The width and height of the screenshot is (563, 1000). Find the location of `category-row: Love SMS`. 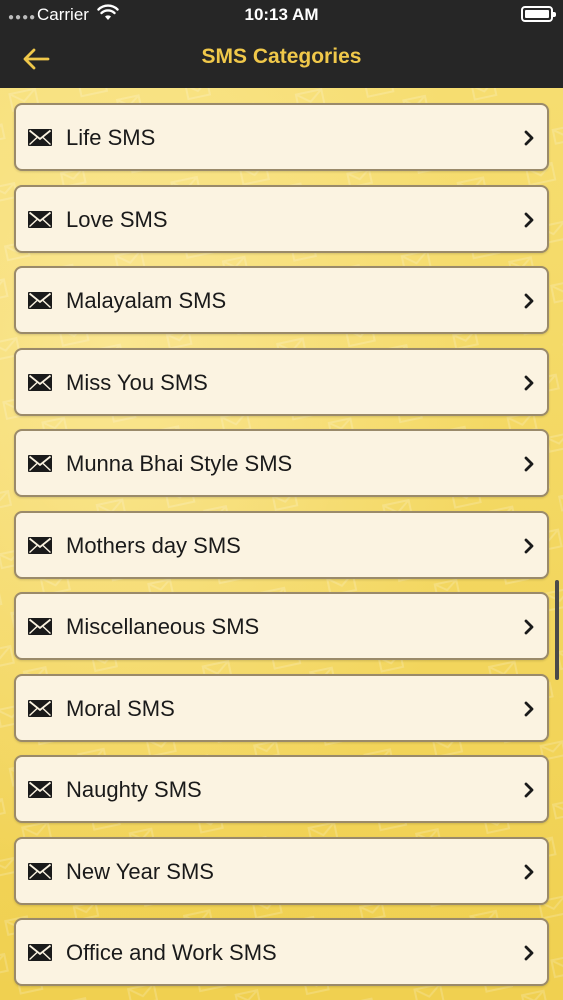

category-row: Love SMS is located at coordinates (281, 218).